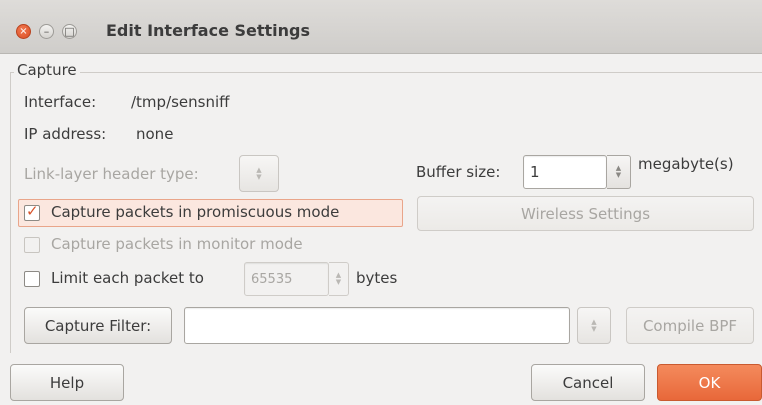  I want to click on maximize-icon: □, so click(69, 31).